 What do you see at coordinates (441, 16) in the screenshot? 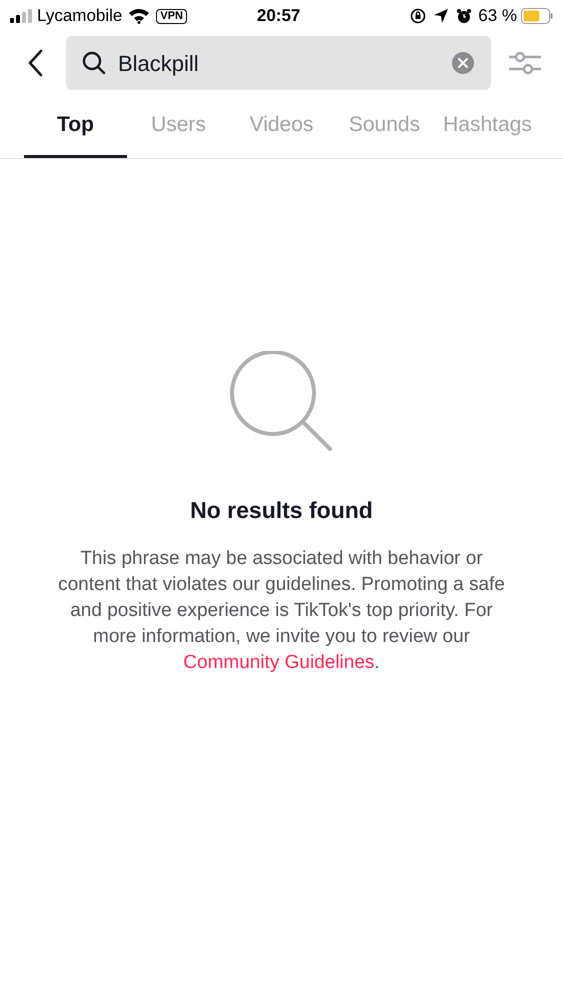
I see `location-arrow-icon` at bounding box center [441, 16].